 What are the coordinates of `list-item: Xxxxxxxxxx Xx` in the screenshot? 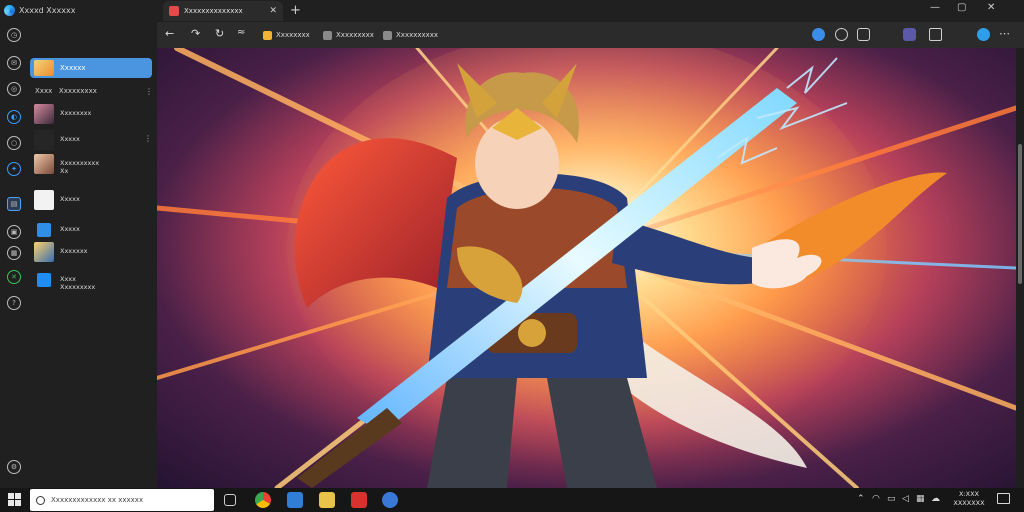 It's located at (93, 164).